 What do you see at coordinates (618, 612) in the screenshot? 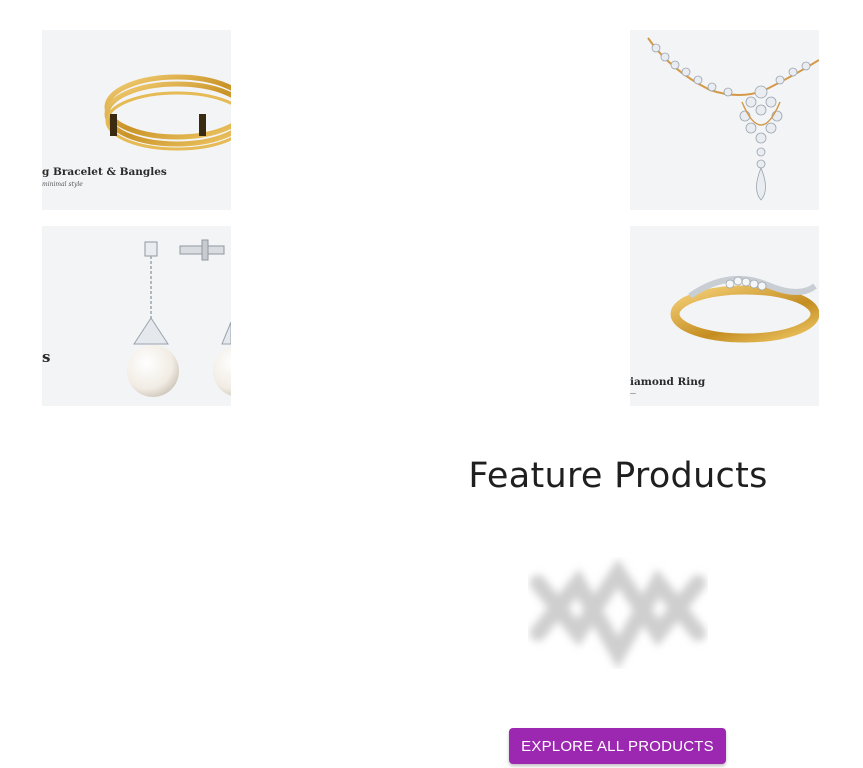
I see `blurred-logo-placeholder-icon` at bounding box center [618, 612].